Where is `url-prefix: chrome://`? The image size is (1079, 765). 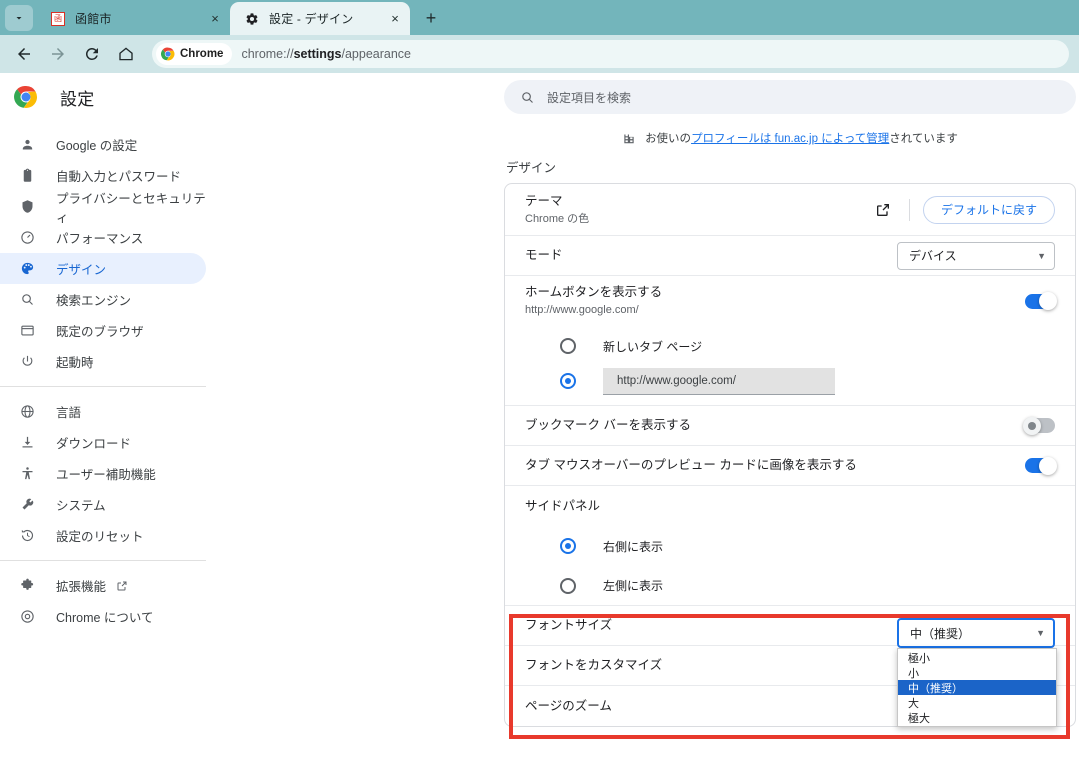
url-prefix: chrome:// is located at coordinates (267, 54).